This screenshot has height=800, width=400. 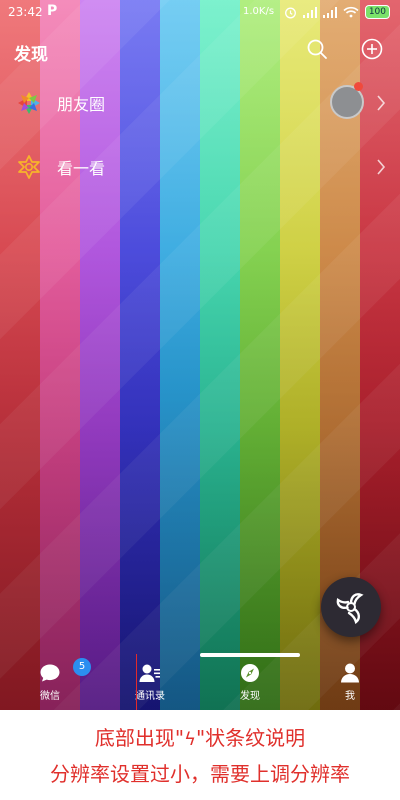 I want to click on moments-icon, so click(x=29, y=103).